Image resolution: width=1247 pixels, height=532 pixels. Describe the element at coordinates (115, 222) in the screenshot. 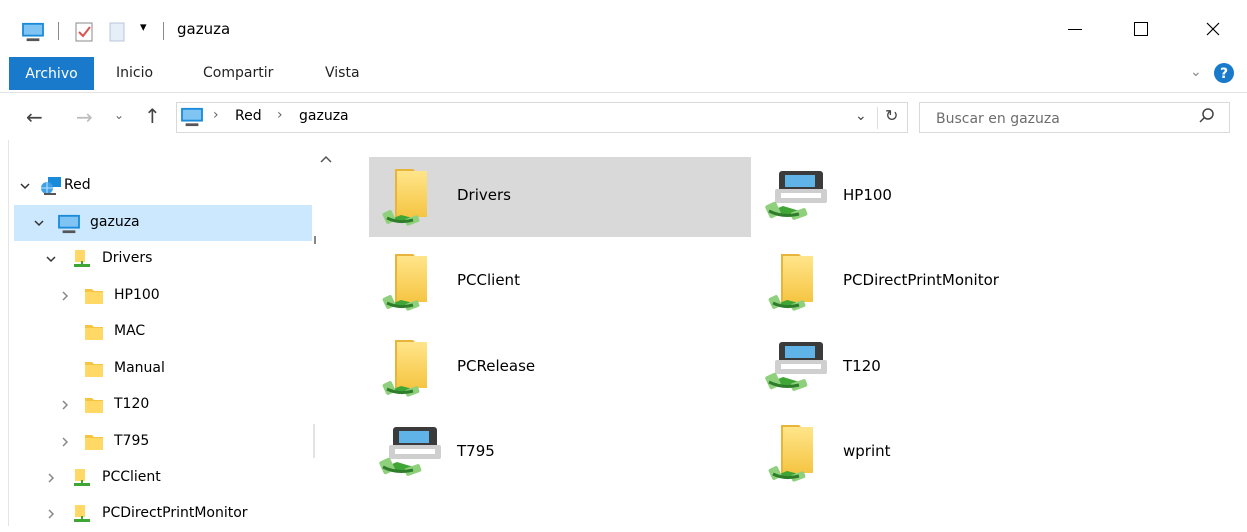

I see `tree-item-label: gazuza` at that location.